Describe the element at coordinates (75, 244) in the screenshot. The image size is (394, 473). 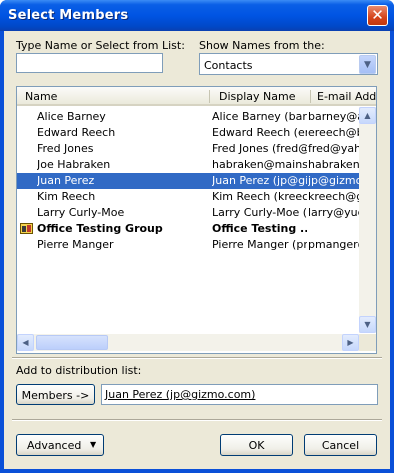
I see `cell-name: Pierre Manger` at that location.